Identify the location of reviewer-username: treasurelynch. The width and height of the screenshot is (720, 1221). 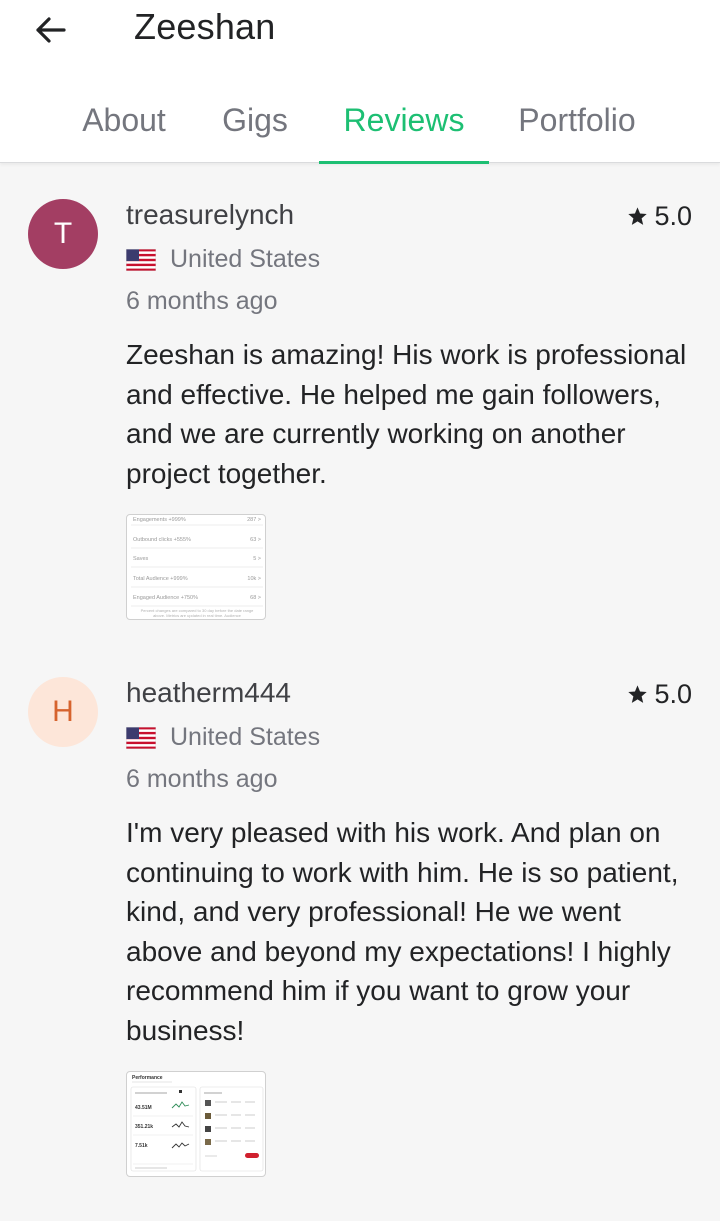
(210, 215).